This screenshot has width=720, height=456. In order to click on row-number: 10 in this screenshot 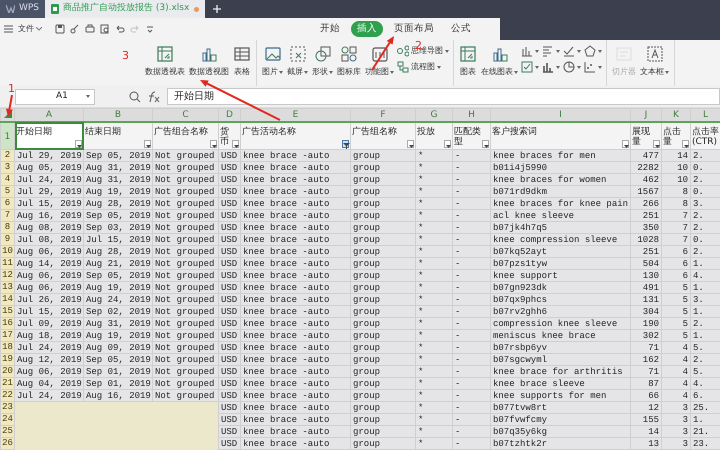, I will do `click(7, 252)`.